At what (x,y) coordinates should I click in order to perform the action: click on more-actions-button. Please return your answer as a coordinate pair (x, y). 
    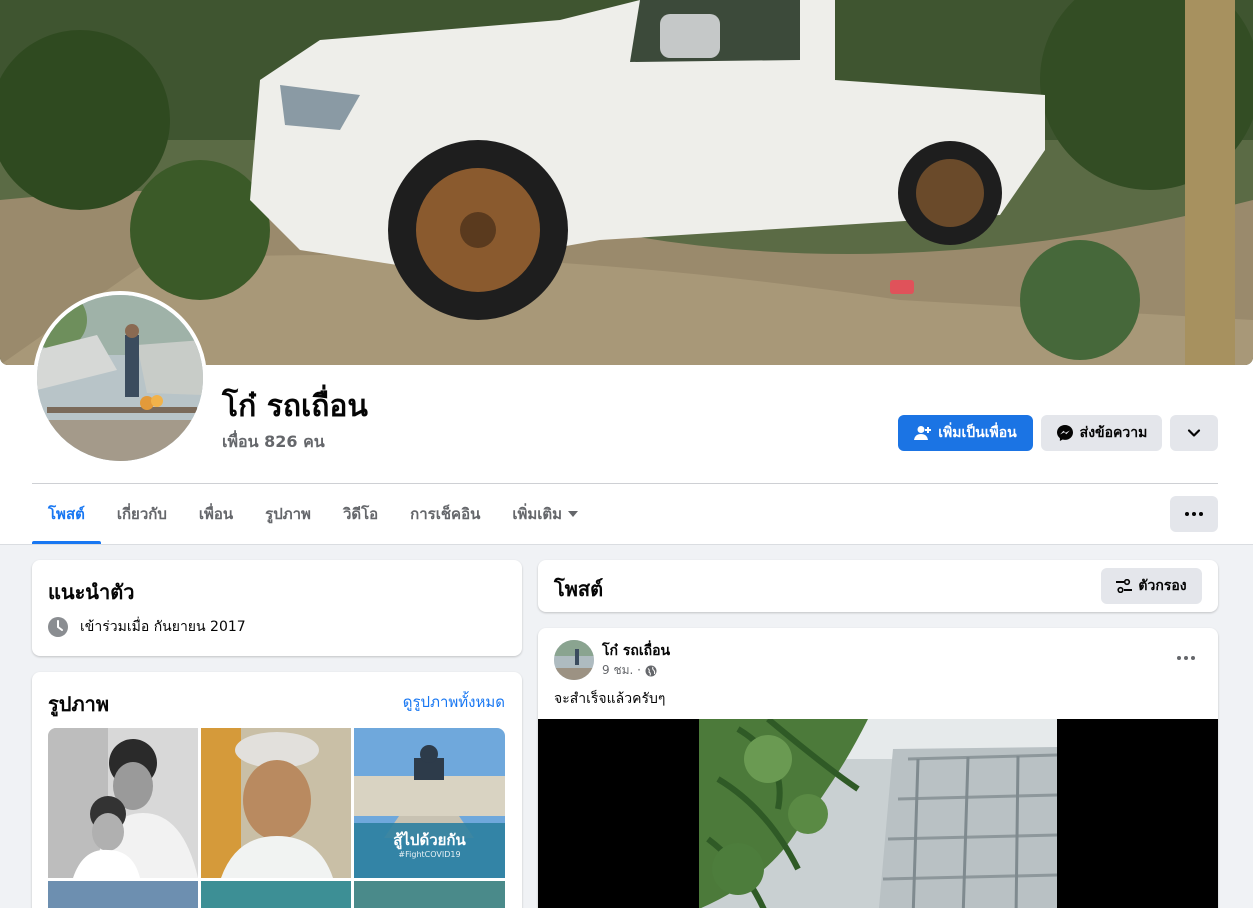
    Looking at the image, I should click on (1194, 433).